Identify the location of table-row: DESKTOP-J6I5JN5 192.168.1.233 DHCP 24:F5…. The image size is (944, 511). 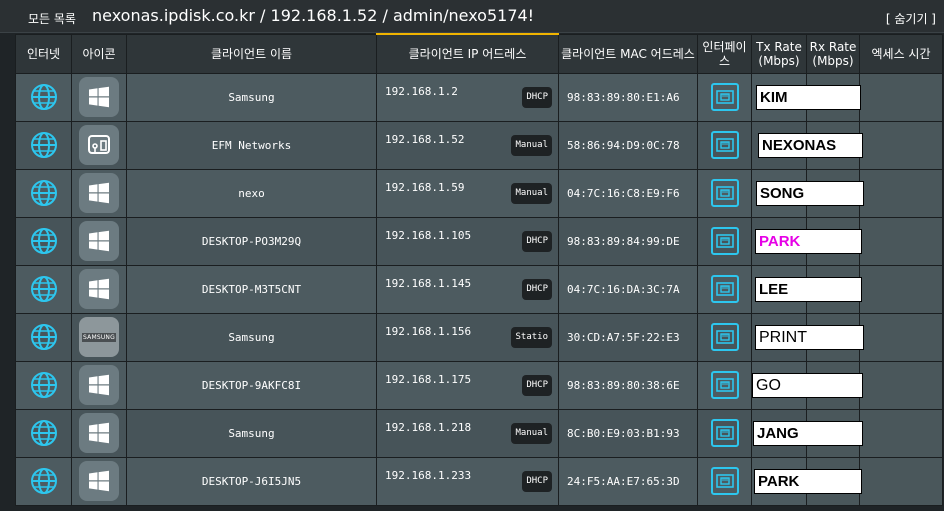
(479, 481).